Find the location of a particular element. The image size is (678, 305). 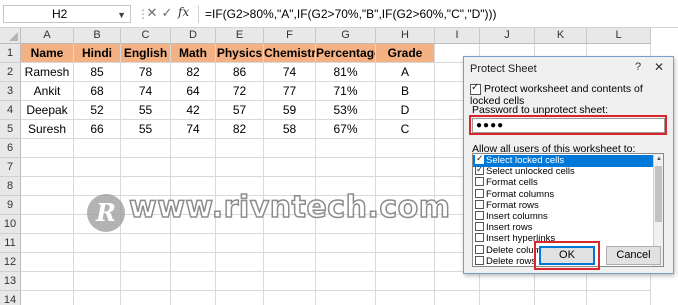

header-cell: Math is located at coordinates (193, 53).